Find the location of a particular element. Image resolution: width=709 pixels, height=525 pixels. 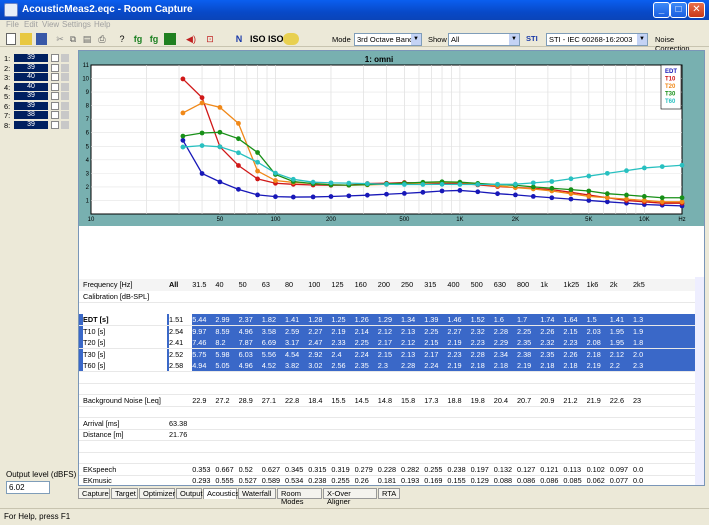

table-cell: 2.03 is located at coordinates (598, 331).